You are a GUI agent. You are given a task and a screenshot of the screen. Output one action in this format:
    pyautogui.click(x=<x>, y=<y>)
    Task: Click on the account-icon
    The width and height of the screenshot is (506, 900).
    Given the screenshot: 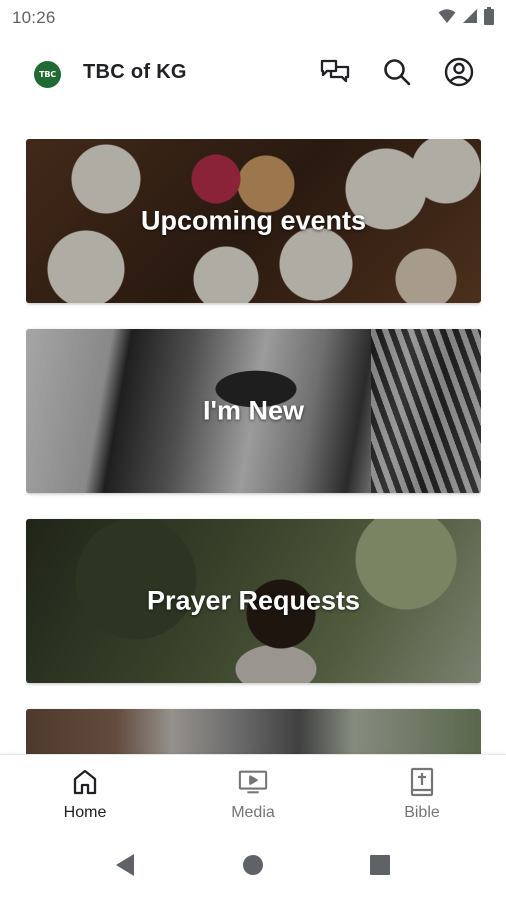 What is the action you would take?
    pyautogui.click(x=459, y=74)
    